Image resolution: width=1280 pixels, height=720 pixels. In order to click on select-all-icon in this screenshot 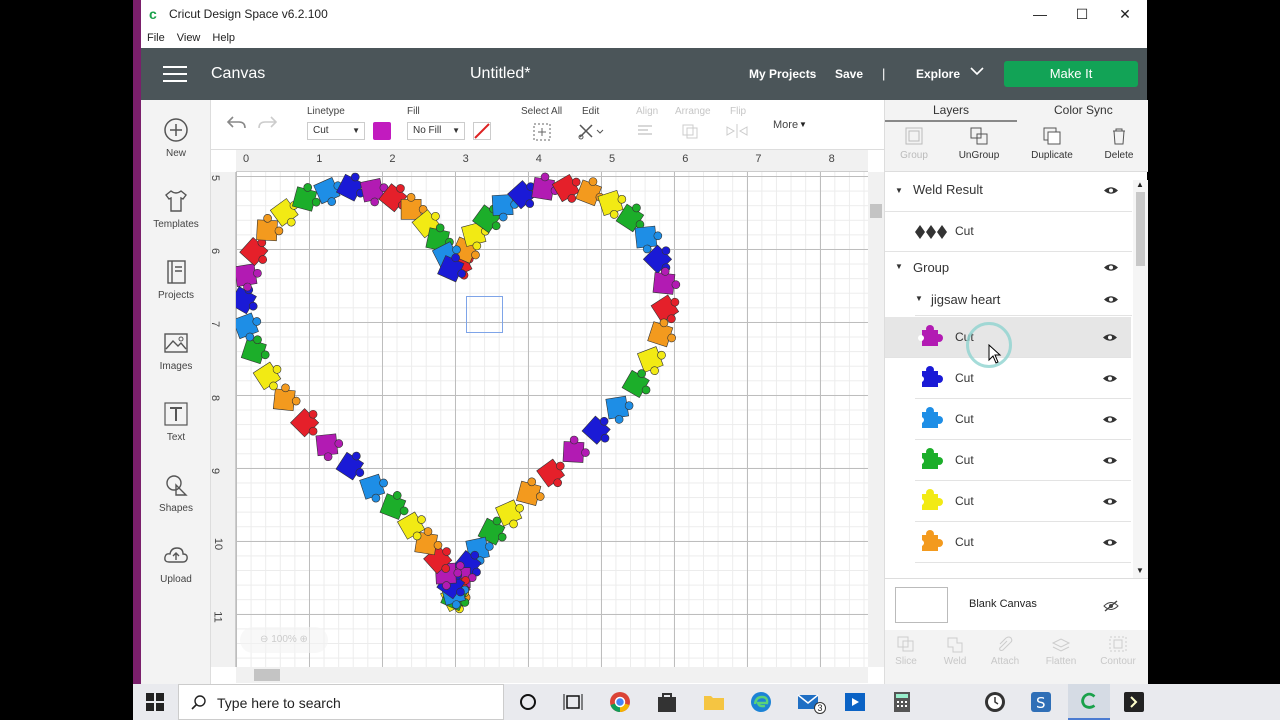, I will do `click(542, 132)`.